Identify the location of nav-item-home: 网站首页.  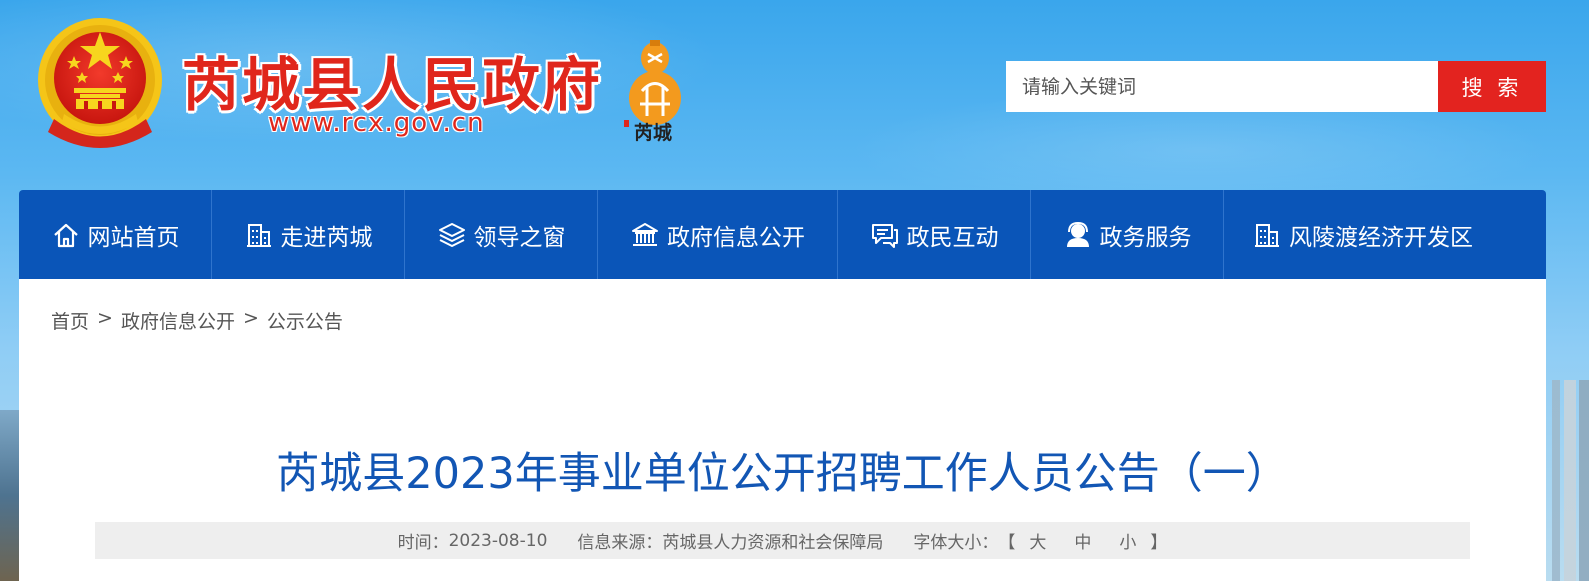
(115, 234).